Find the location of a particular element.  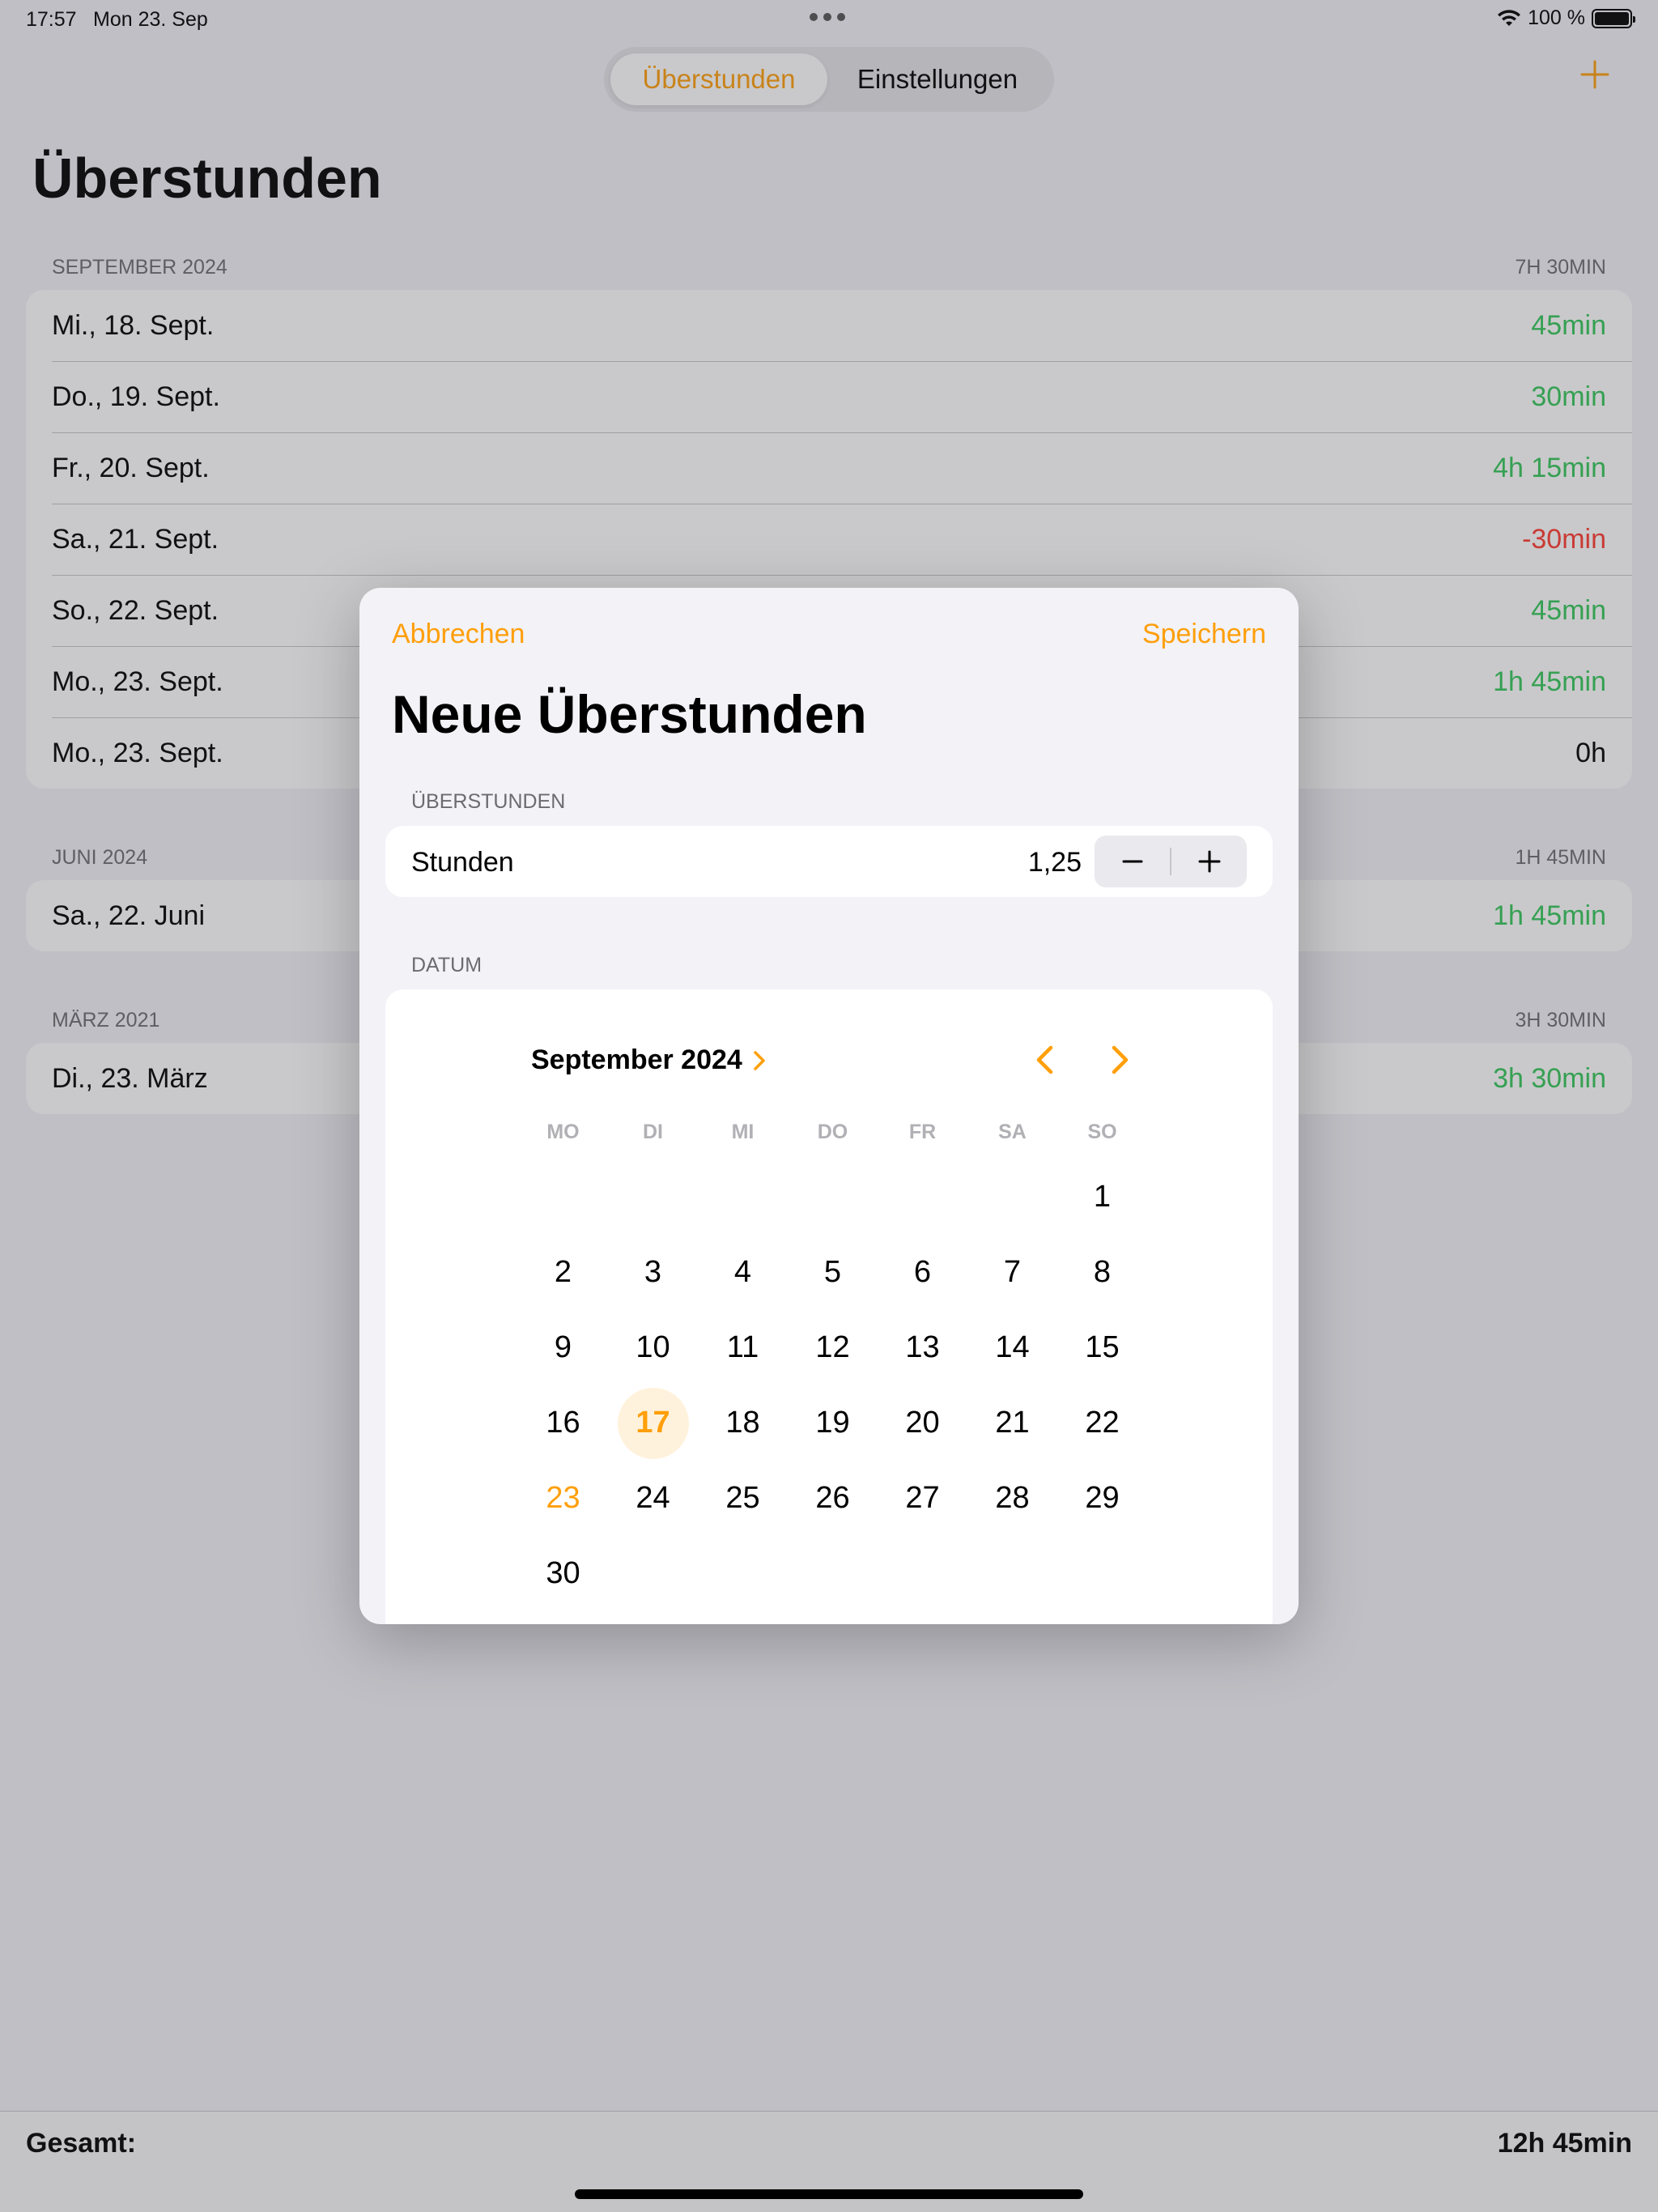

calendar-day: 24 is located at coordinates (653, 1498).